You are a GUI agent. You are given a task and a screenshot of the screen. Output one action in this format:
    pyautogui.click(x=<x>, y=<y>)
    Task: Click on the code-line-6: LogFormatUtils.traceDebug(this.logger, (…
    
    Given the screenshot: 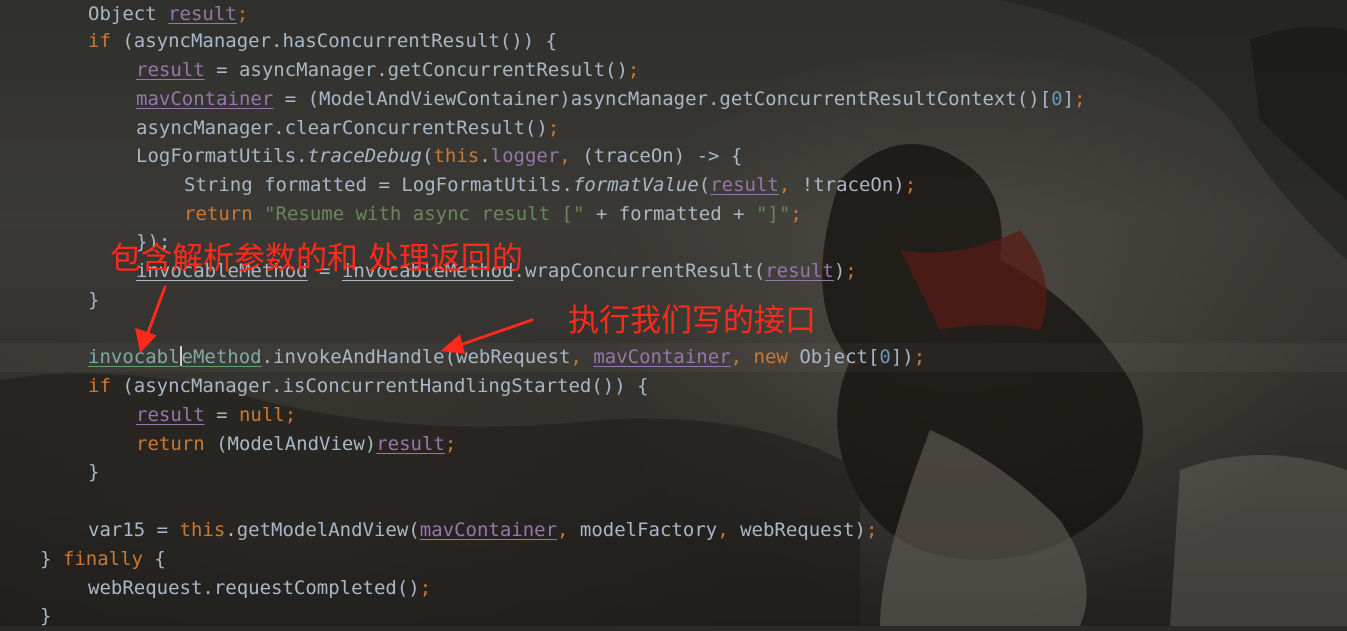 What is the action you would take?
    pyautogui.click(x=439, y=156)
    